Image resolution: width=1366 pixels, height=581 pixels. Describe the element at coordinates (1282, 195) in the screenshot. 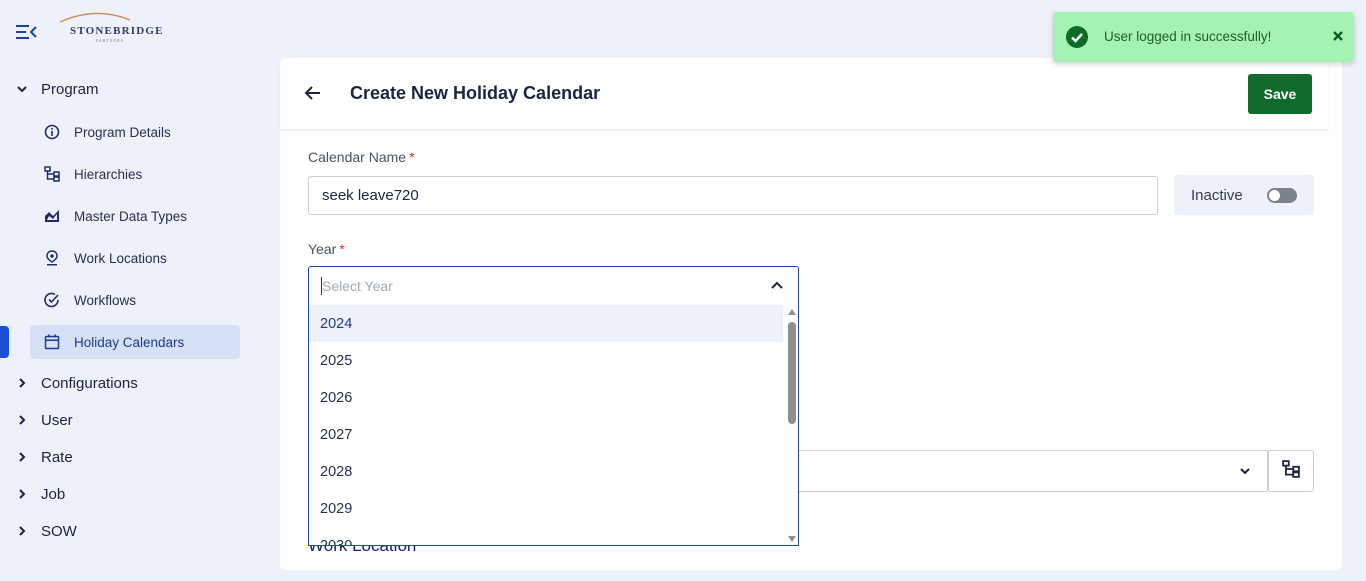

I see `status-toggle` at that location.